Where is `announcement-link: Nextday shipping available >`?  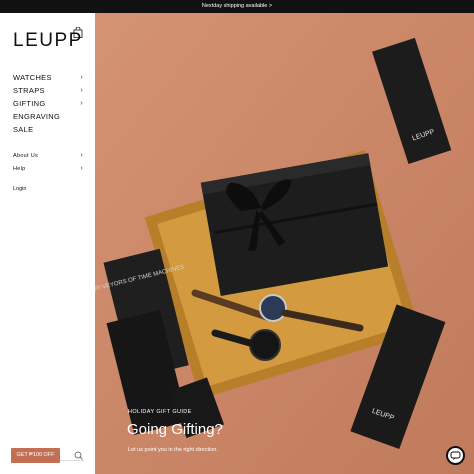 announcement-link: Nextday shipping available > is located at coordinates (237, 6).